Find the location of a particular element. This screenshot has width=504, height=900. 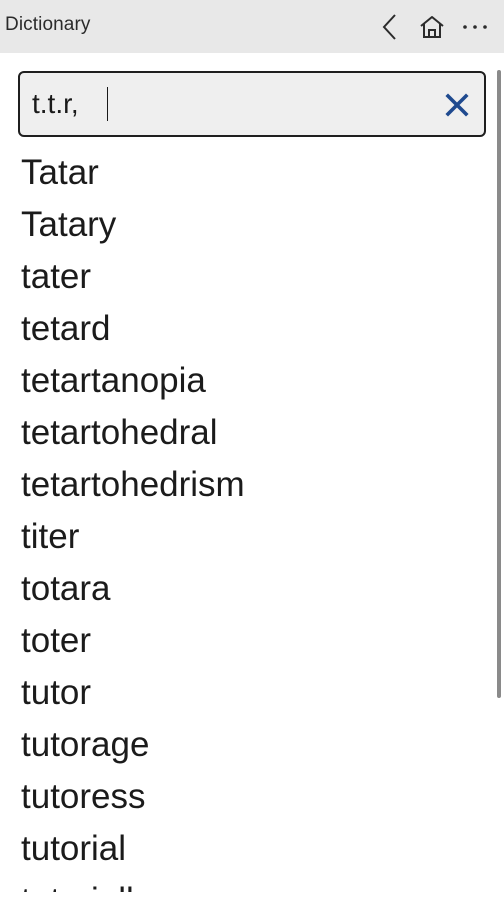

clear-search-button is located at coordinates (457, 105).